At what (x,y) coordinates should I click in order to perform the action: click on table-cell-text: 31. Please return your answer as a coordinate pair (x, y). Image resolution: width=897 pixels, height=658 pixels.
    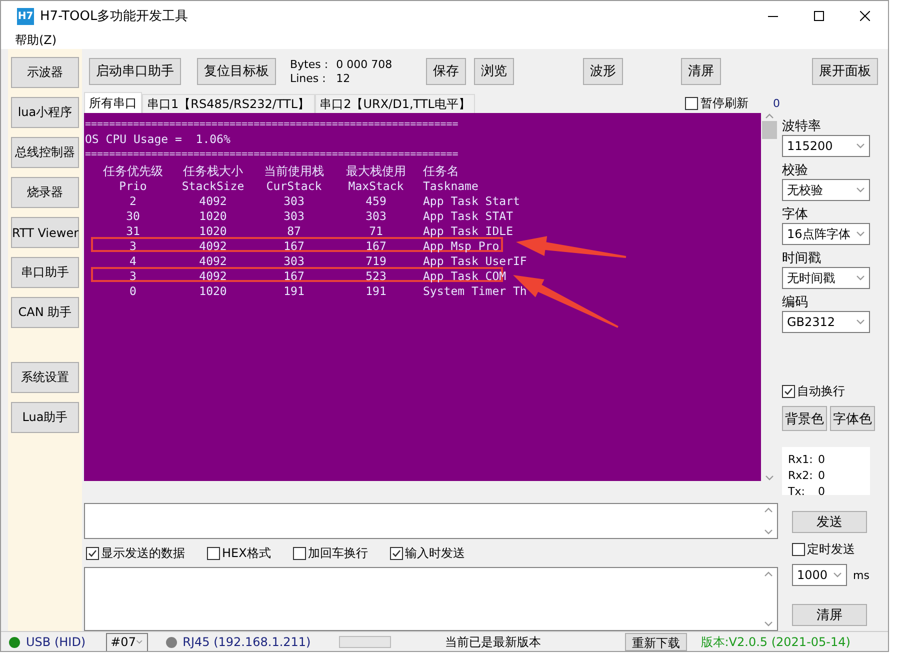
    Looking at the image, I should click on (133, 231).